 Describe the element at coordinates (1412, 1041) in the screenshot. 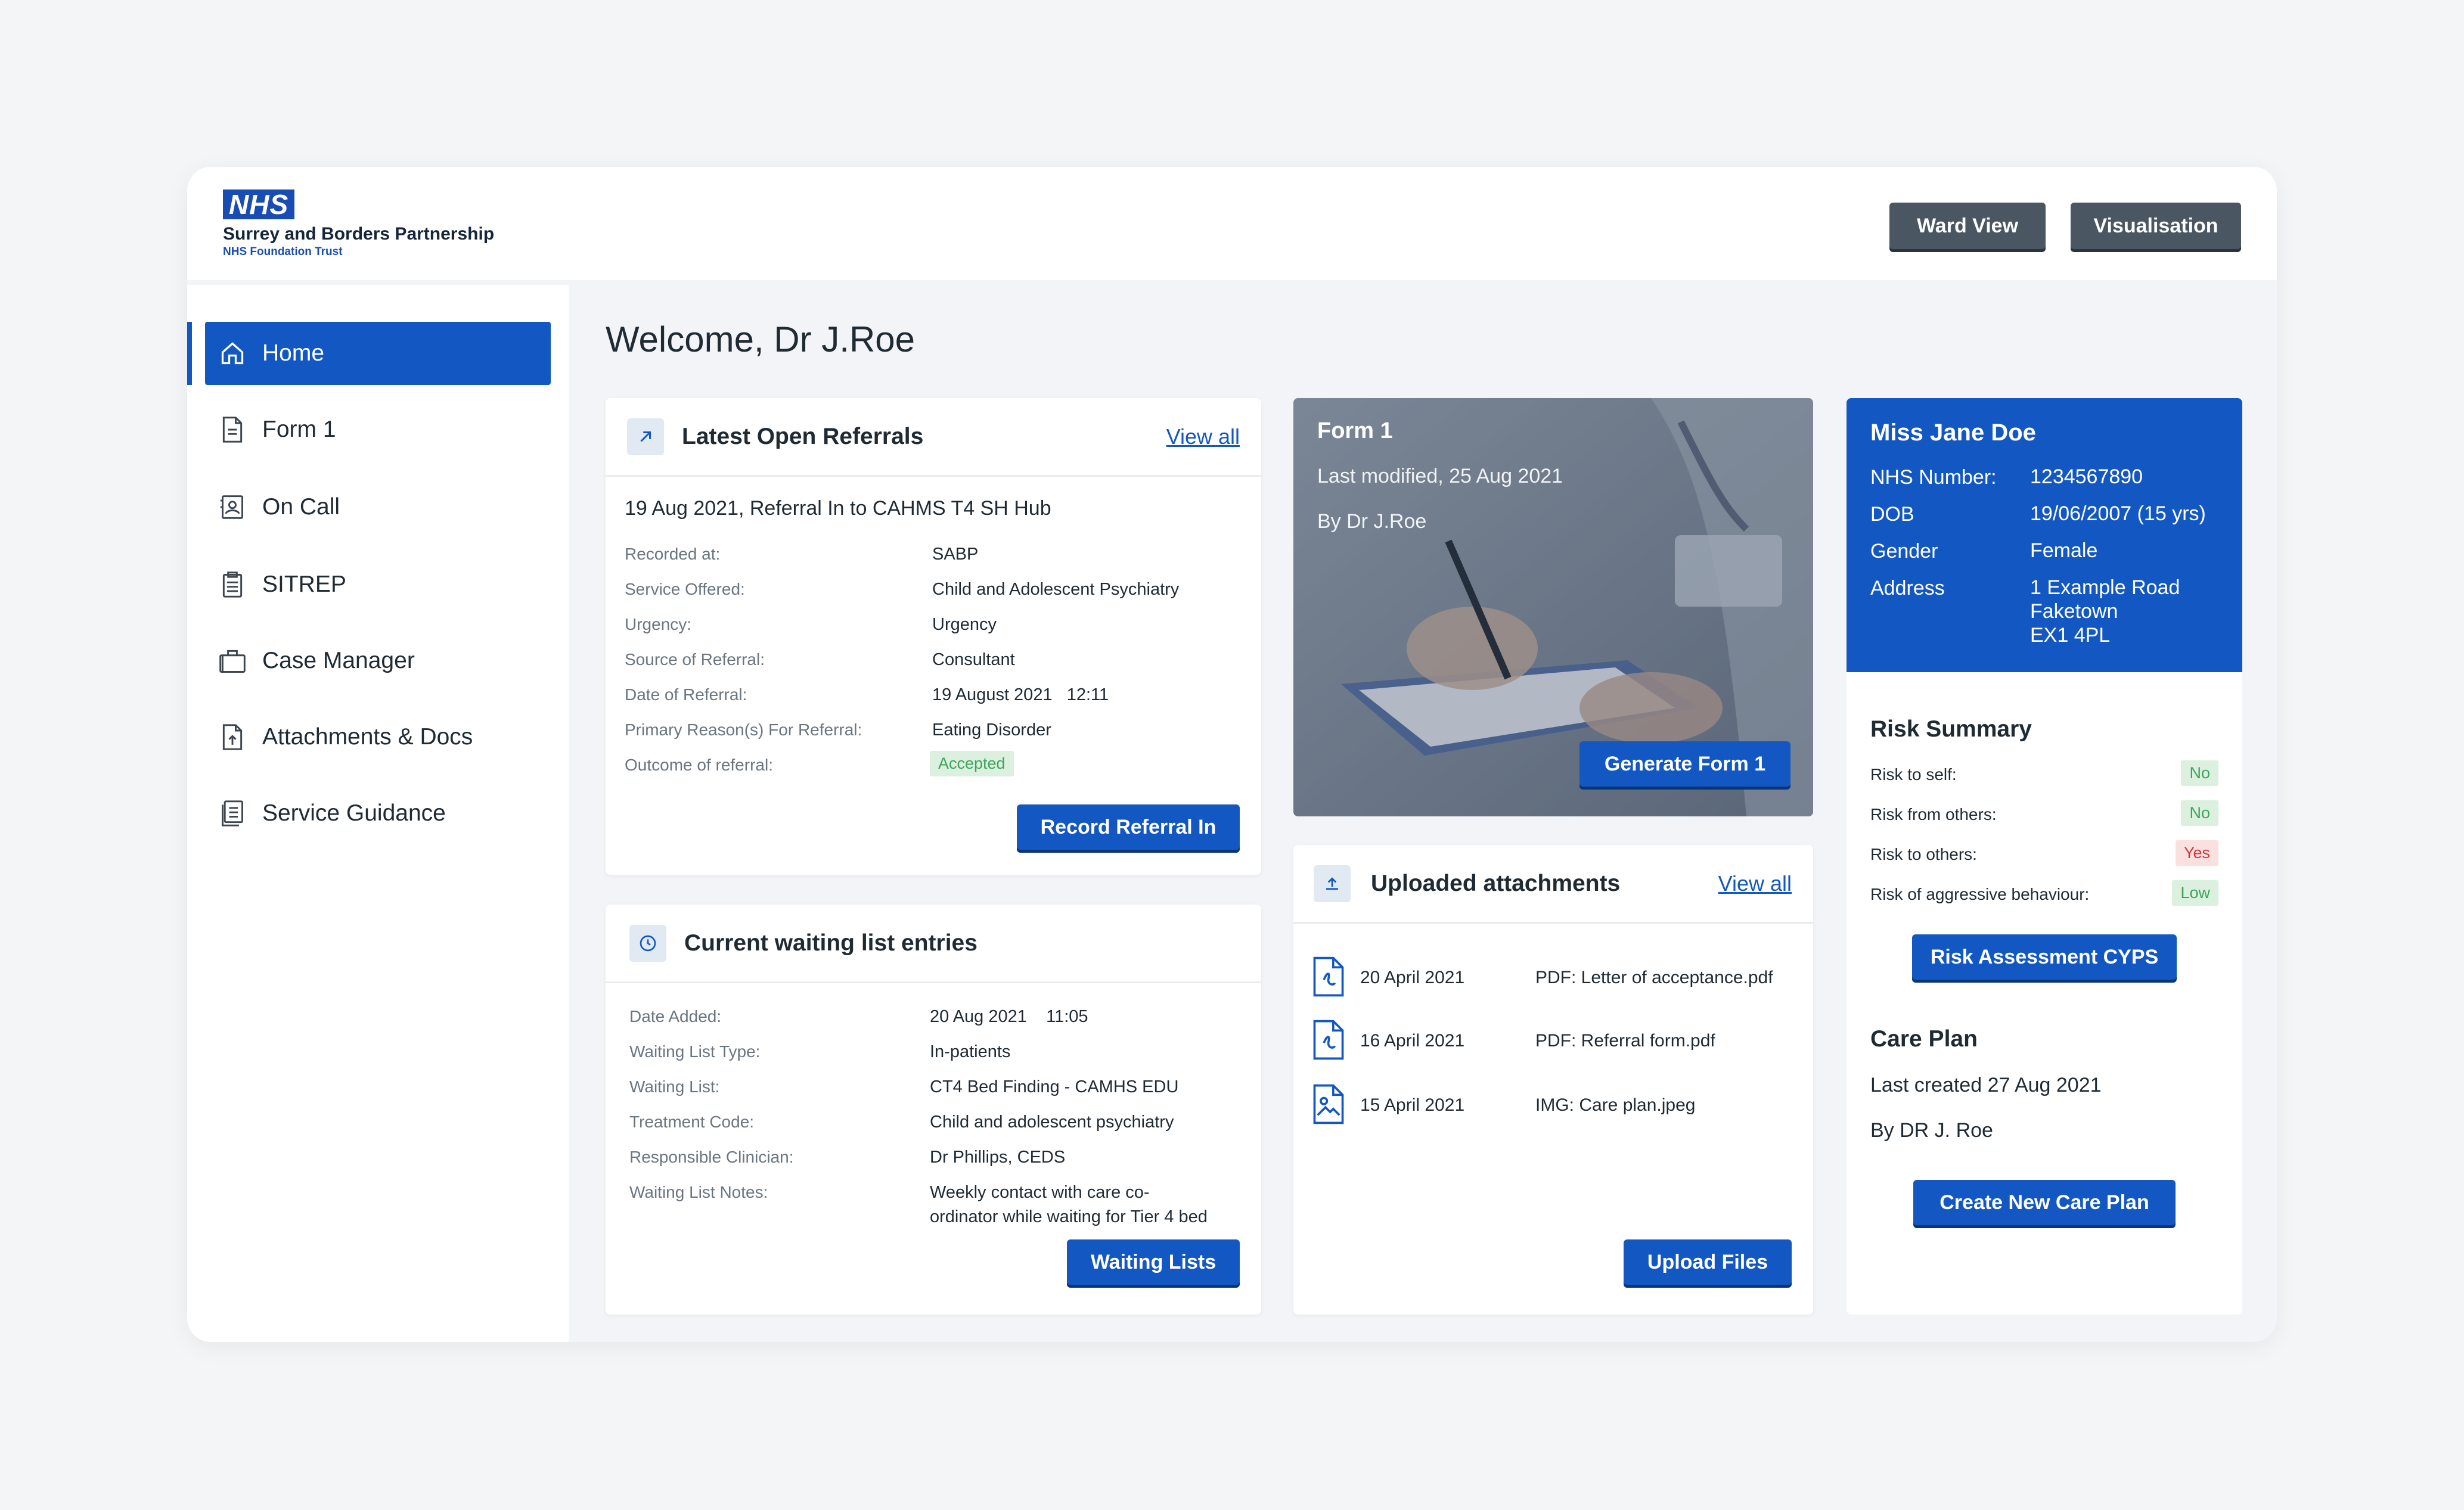

I see `attachment-date: 16 April 2021` at that location.